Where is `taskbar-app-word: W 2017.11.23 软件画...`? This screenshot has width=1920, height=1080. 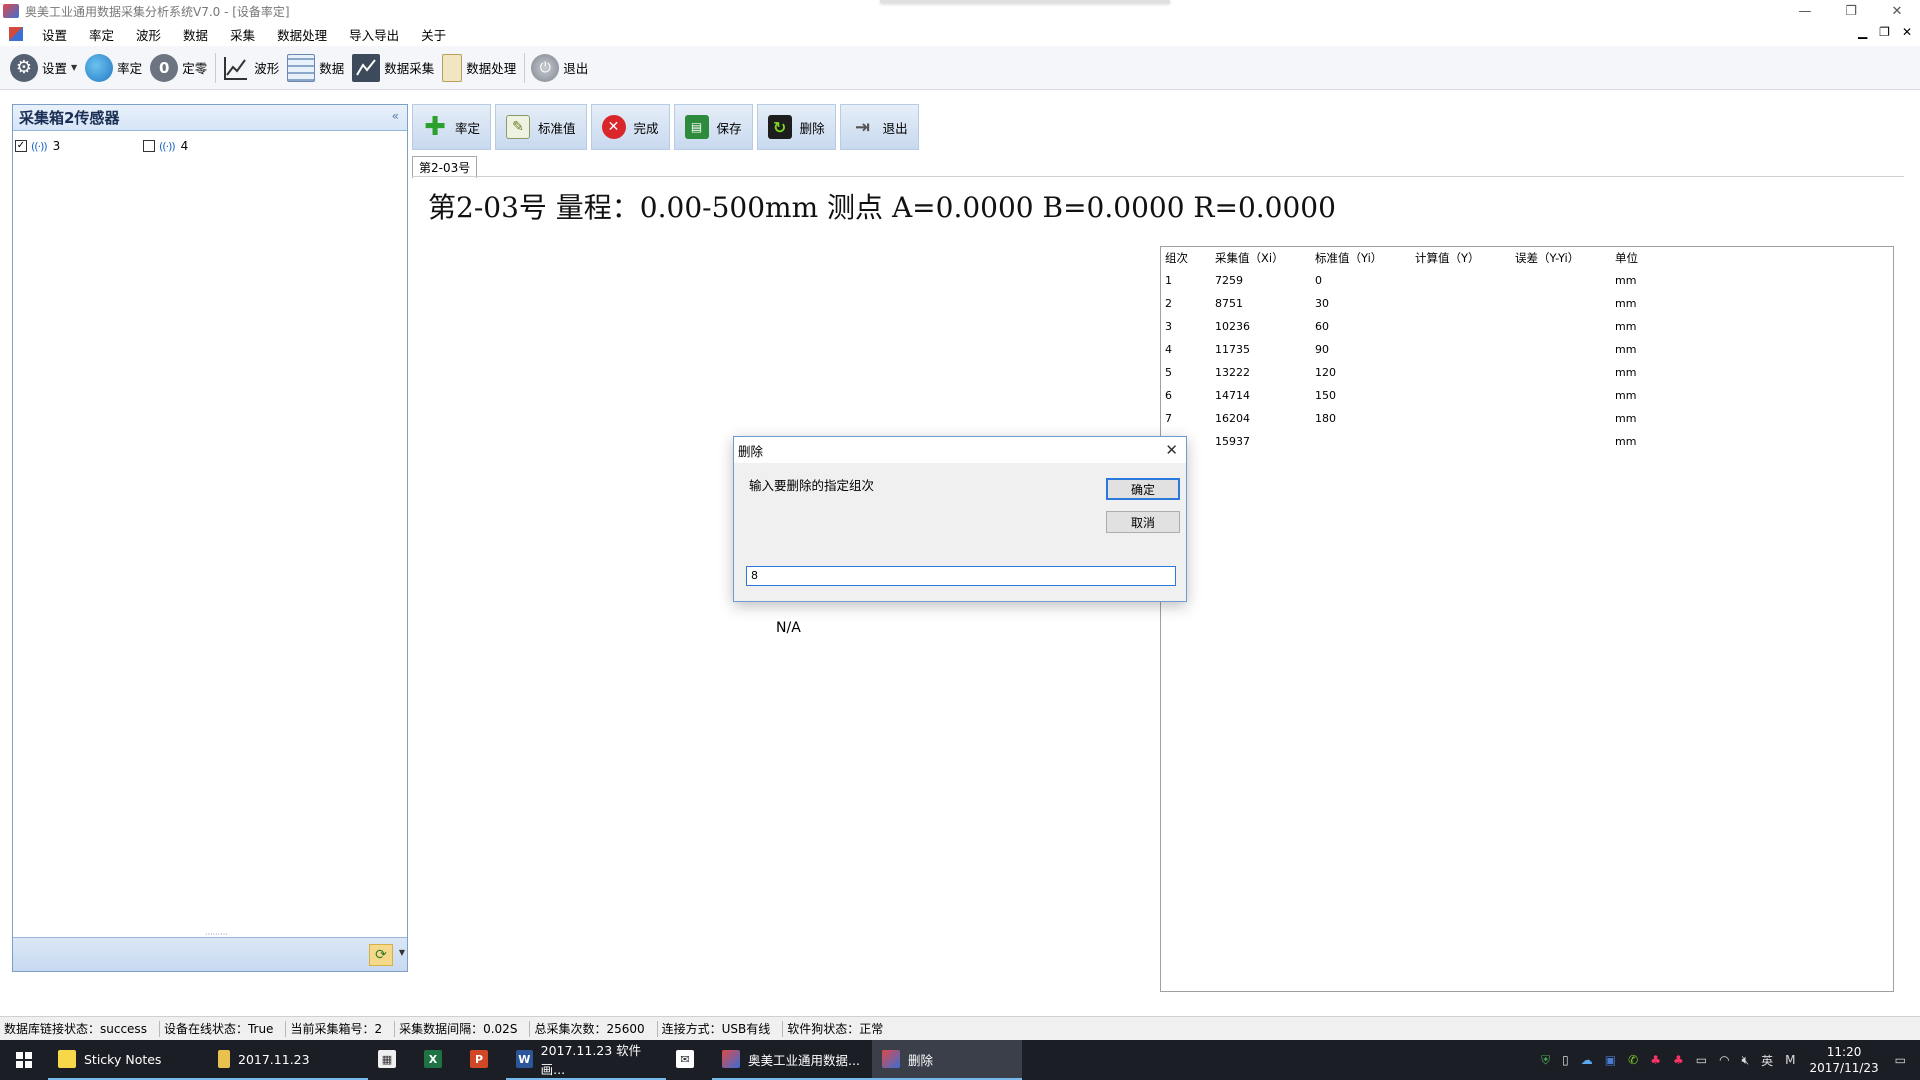 taskbar-app-word: W 2017.11.23 软件画... is located at coordinates (586, 1060).